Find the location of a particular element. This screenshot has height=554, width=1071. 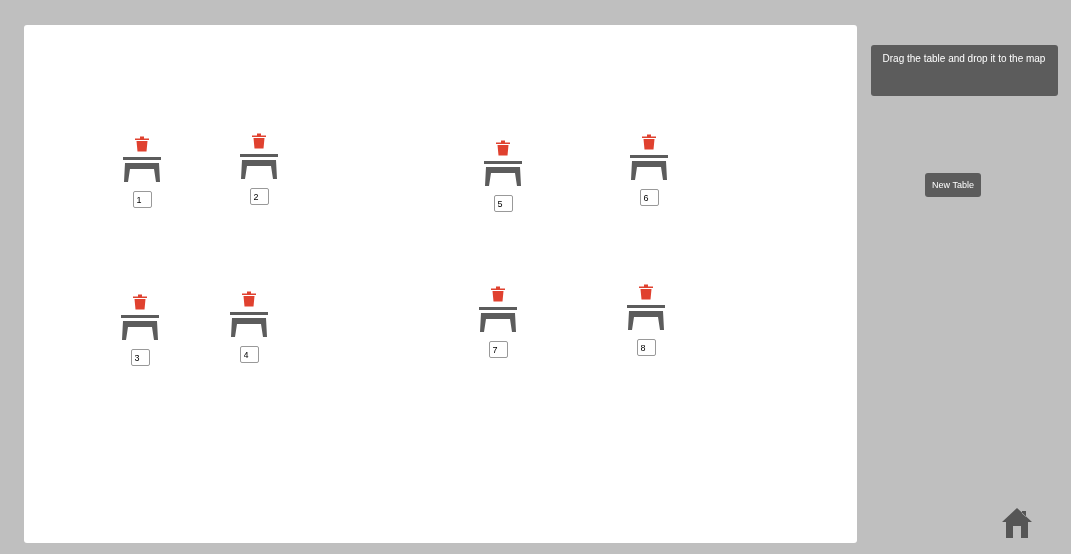

home-icon is located at coordinates (1016, 523).